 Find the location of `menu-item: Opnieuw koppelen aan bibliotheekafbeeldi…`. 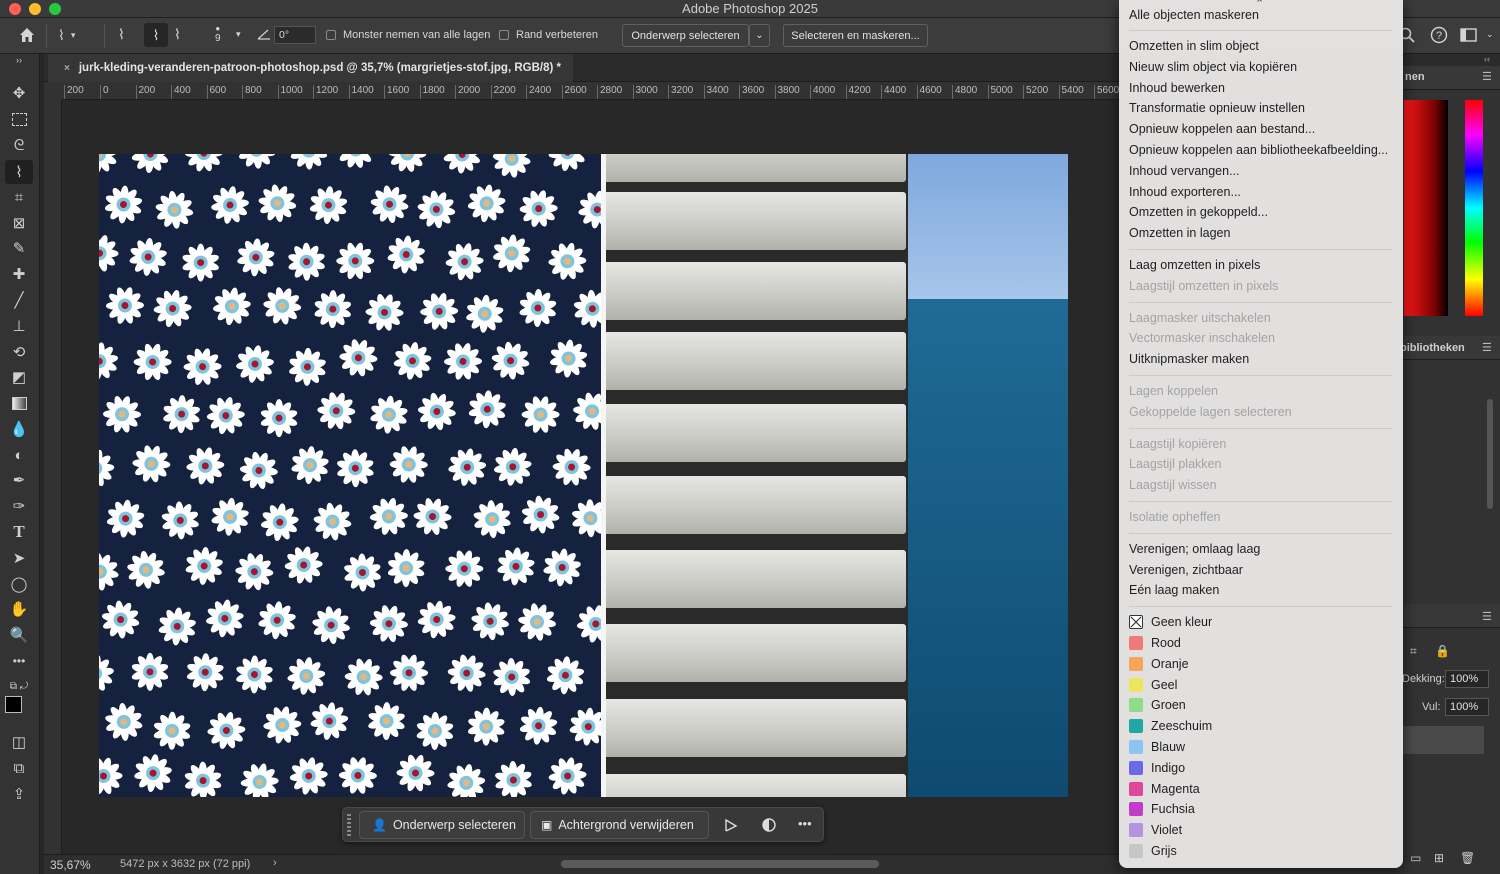

menu-item: Opnieuw koppelen aan bibliotheekafbeeldi… is located at coordinates (1258, 150).